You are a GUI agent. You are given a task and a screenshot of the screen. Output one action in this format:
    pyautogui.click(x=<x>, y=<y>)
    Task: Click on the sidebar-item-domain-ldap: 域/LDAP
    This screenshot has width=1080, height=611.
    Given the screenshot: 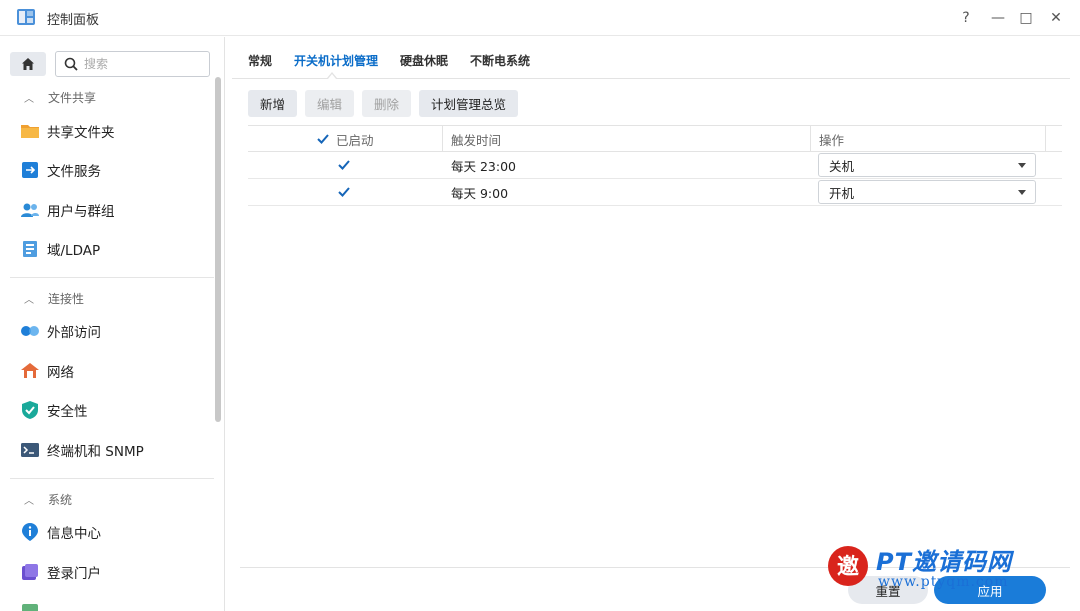 What is the action you would take?
    pyautogui.click(x=115, y=249)
    